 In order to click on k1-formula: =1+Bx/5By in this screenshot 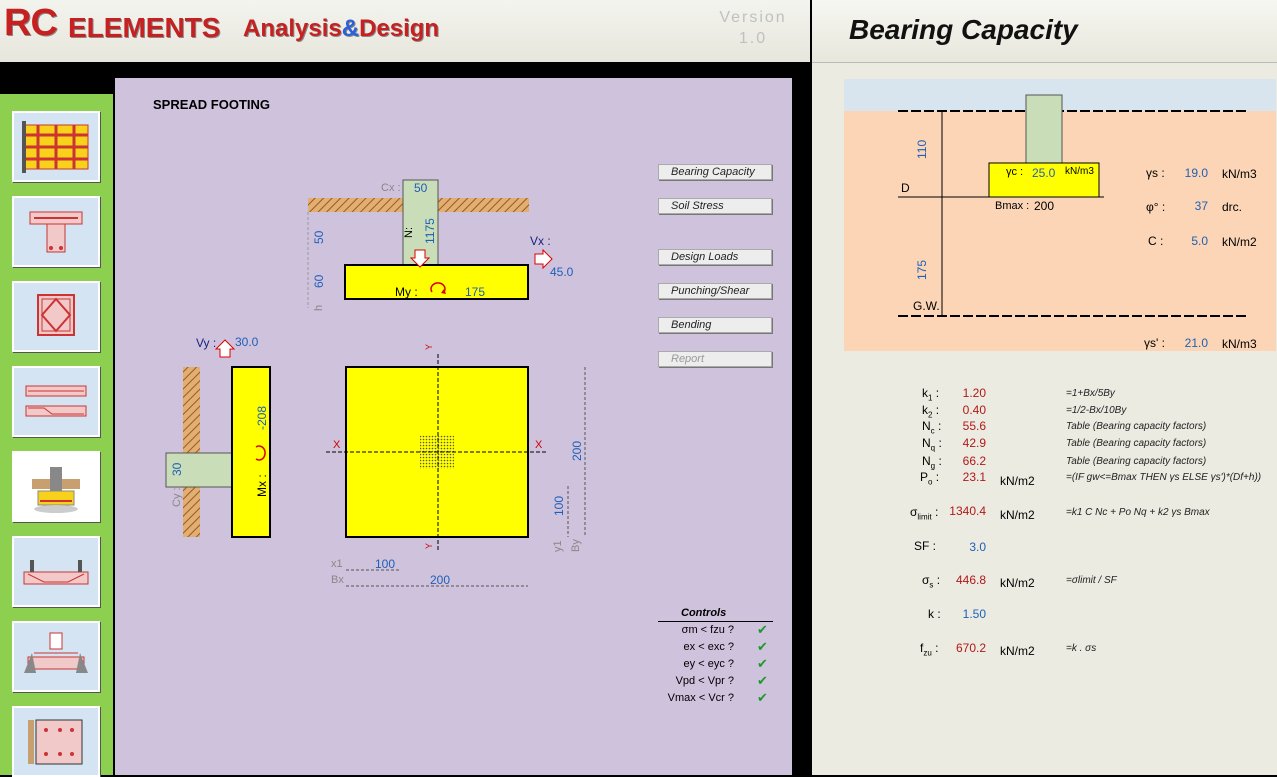, I will do `click(1090, 393)`.